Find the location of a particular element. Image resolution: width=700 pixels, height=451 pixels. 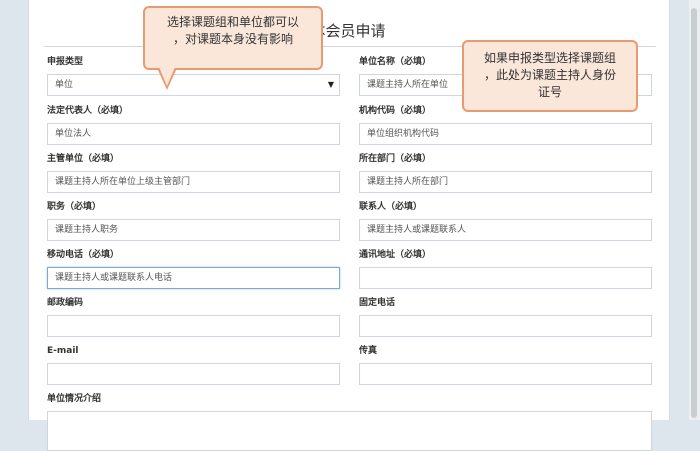

field-position: 职务（必填） 课题主持人职务 is located at coordinates (193, 221).